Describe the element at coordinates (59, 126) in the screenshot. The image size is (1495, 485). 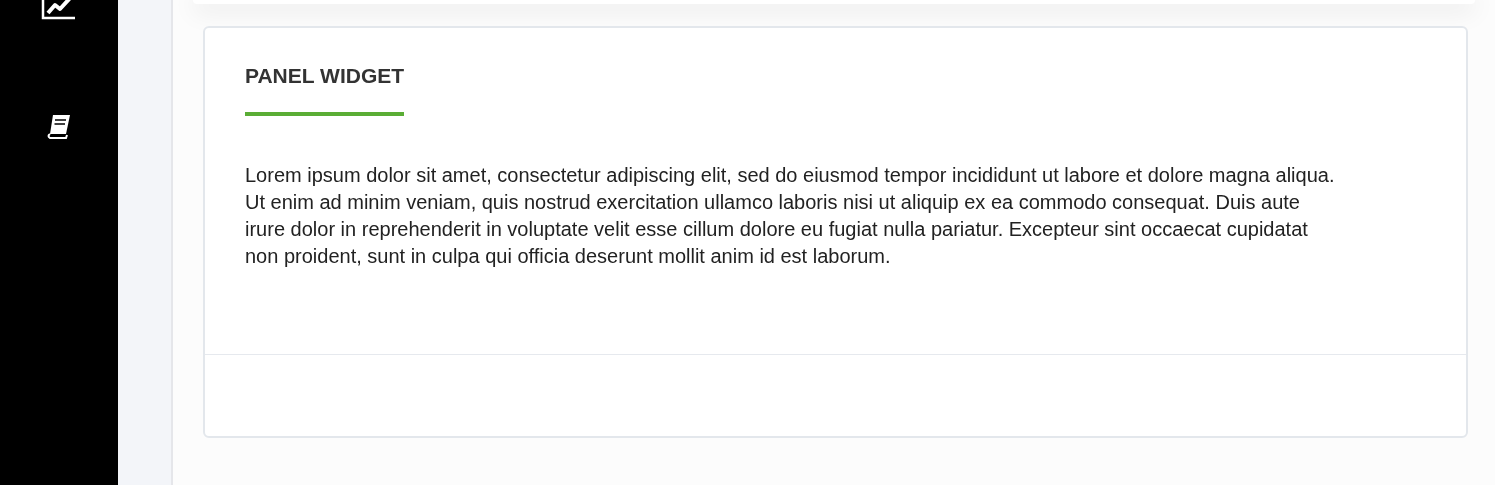
I see `book-icon` at that location.